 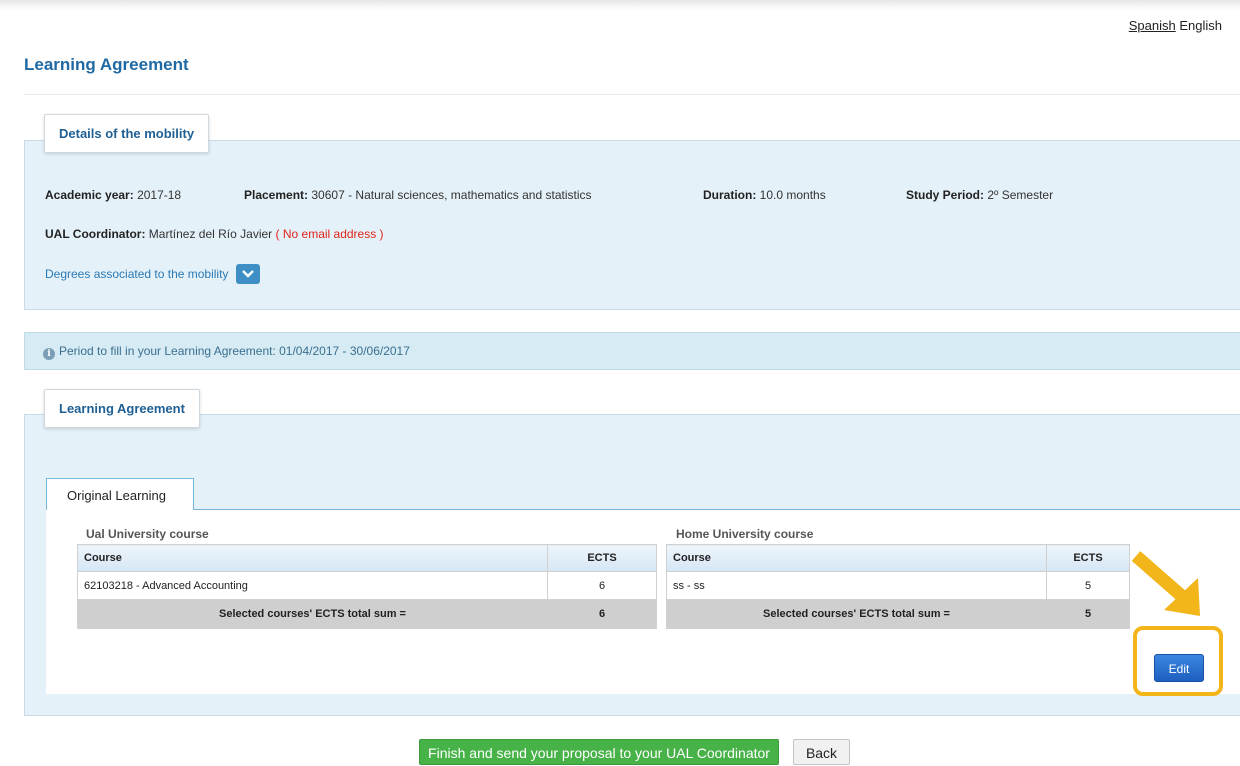 What do you see at coordinates (1088, 585) in the screenshot?
I see `ects-cell: 5` at bounding box center [1088, 585].